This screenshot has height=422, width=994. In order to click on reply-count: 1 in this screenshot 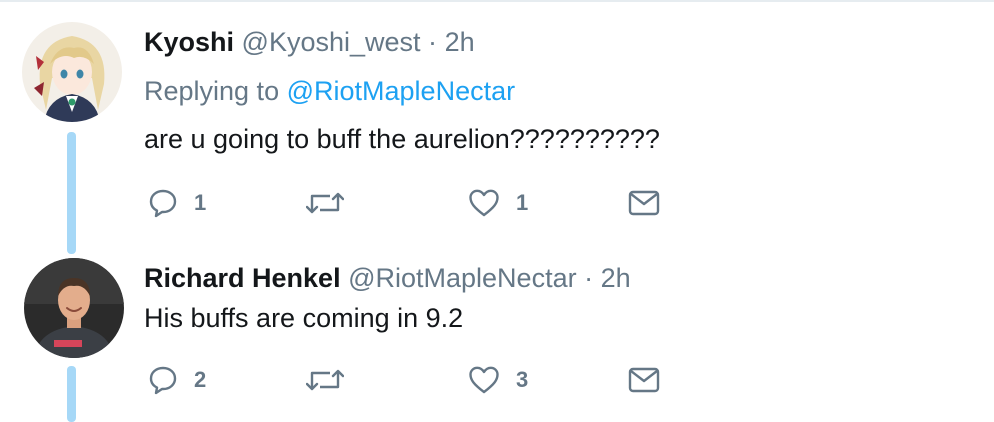, I will do `click(200, 202)`.